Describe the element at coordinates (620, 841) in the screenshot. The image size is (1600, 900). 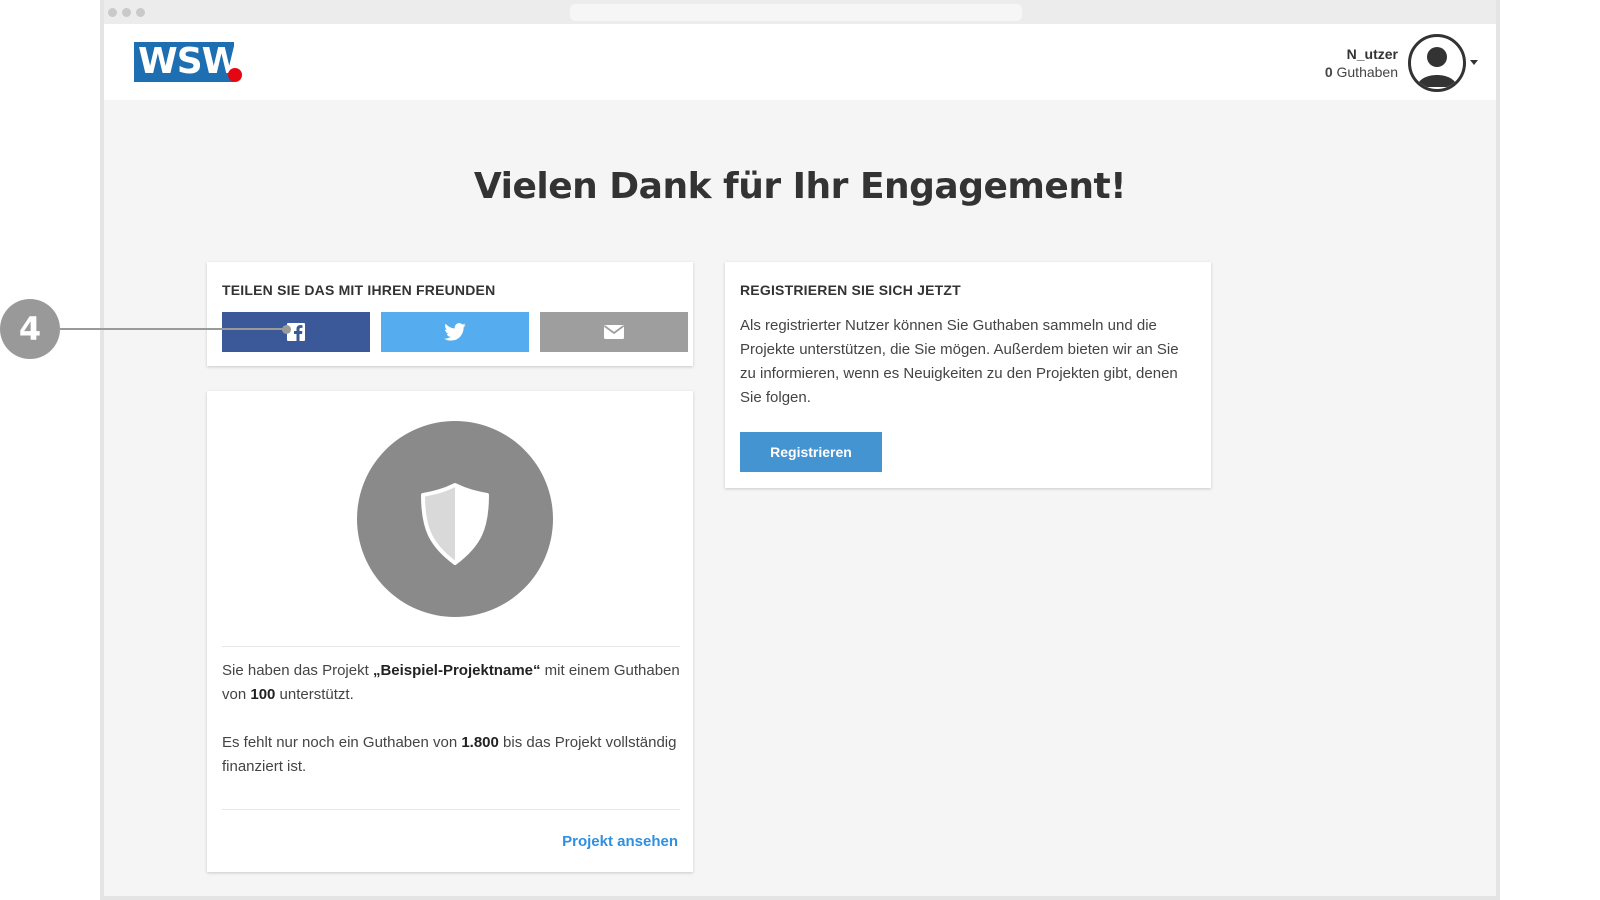
I see `view-project-link: Projekt ansehen` at that location.